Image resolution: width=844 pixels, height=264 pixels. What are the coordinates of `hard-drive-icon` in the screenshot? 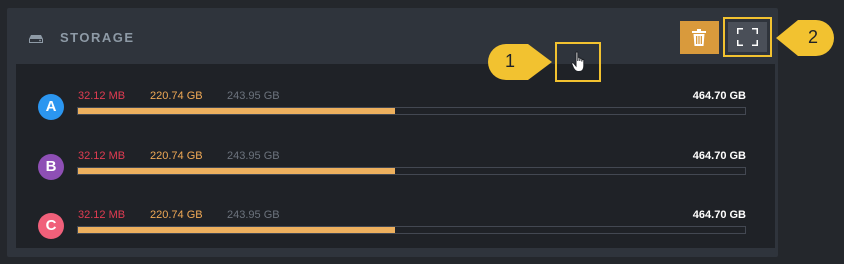 It's located at (36, 39).